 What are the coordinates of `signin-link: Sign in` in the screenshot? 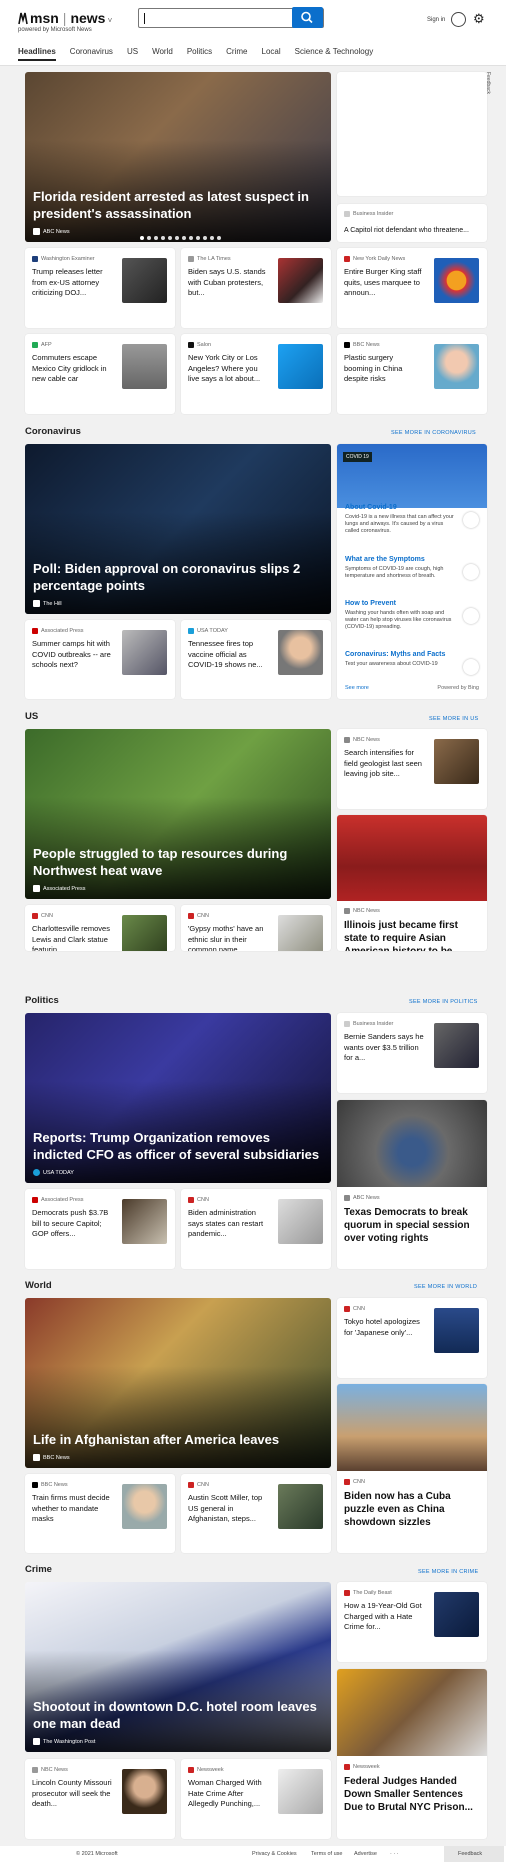 It's located at (436, 20).